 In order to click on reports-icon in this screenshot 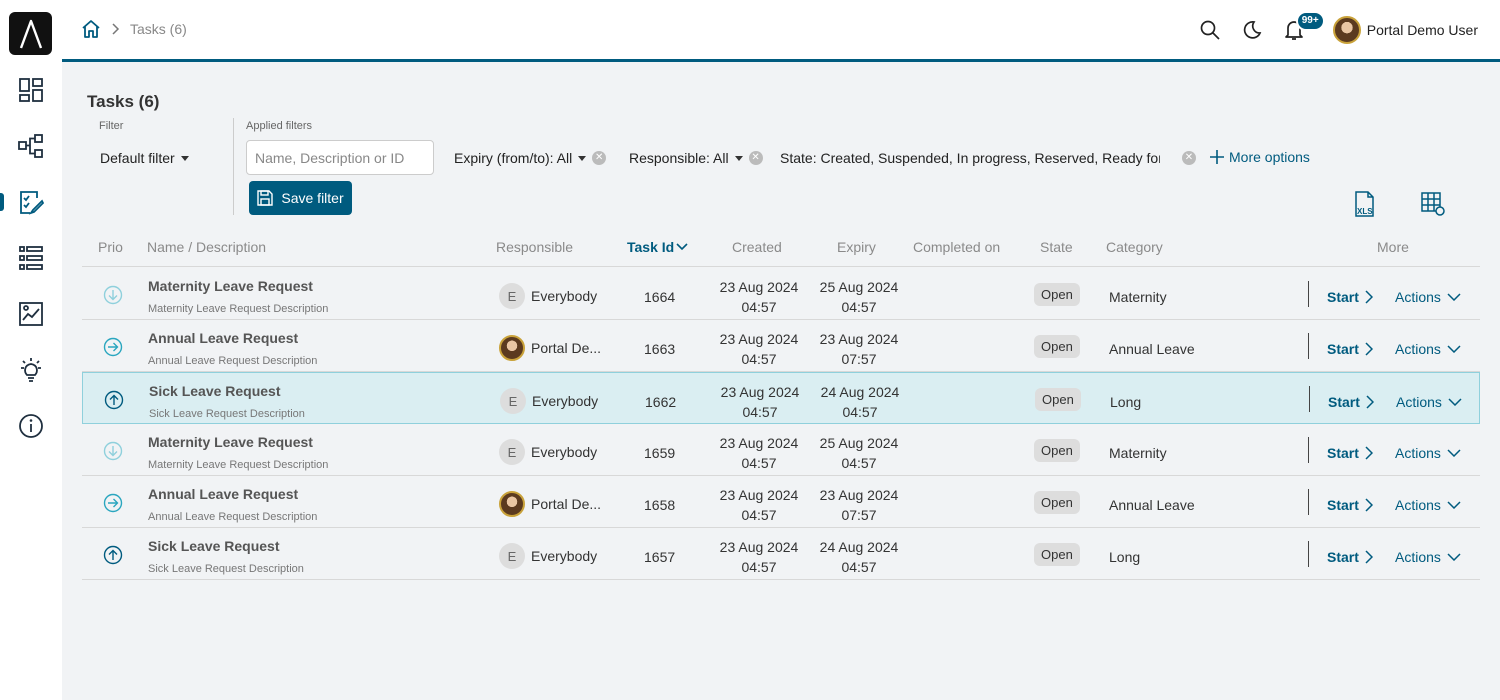, I will do `click(31, 314)`.